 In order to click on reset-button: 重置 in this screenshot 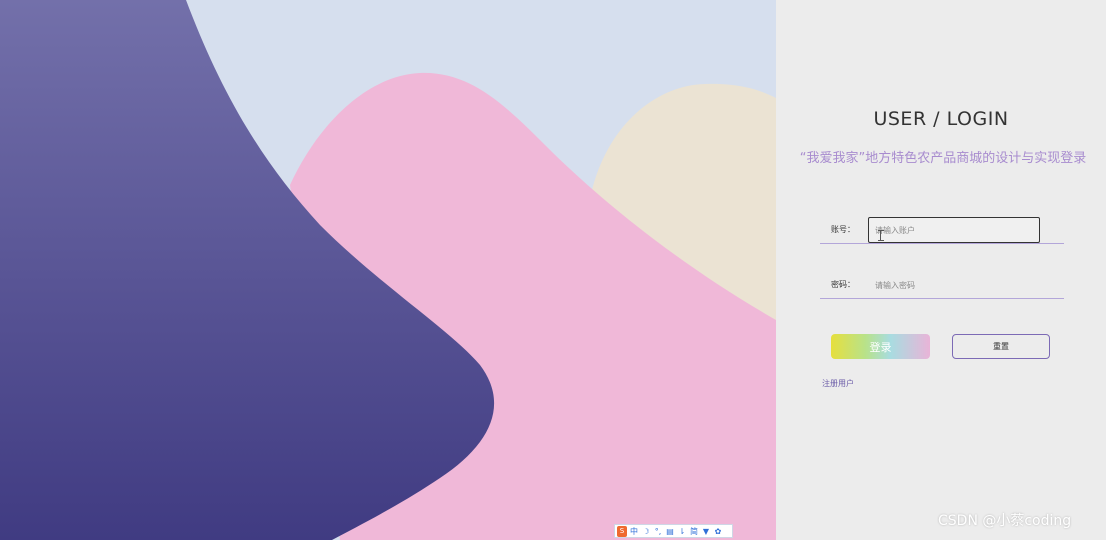, I will do `click(1001, 346)`.